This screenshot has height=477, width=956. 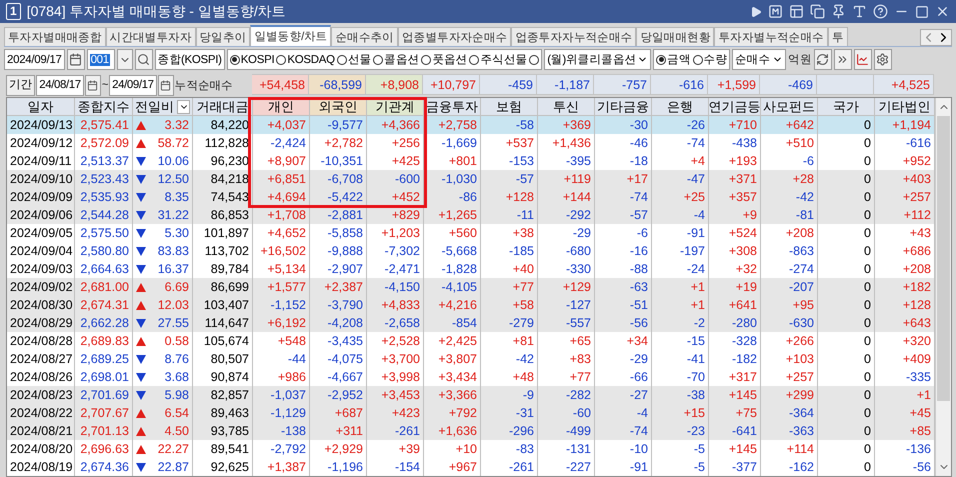 I want to click on table-row: 2024/09/06 2,544.28 31.22 86,853 +1,708 -2,881 +829 +1,265 -11 -292 -57 -4 +9 -81 0 +112, so click(x=471, y=215).